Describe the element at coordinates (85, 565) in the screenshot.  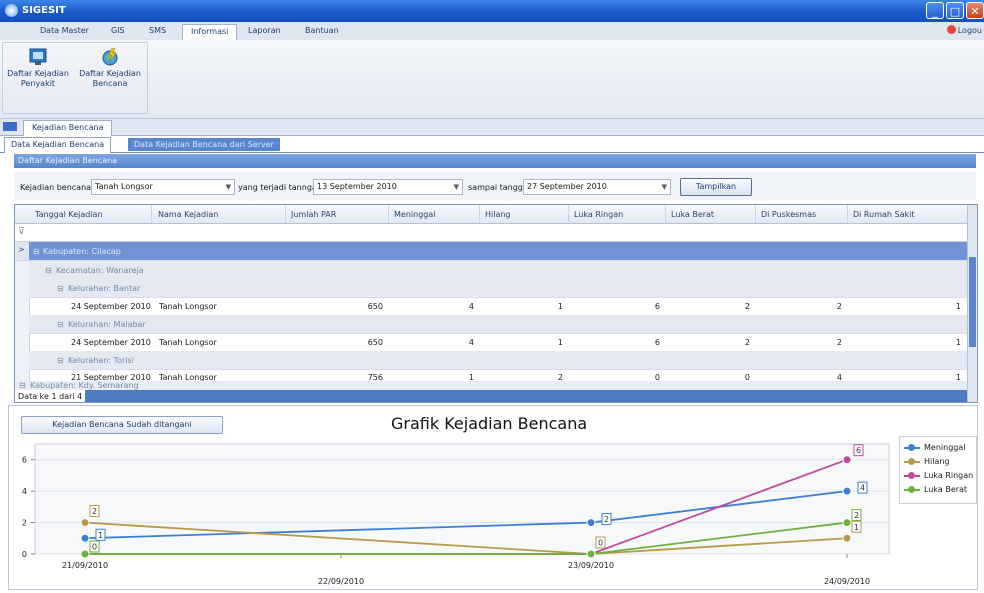
I see `x-tick-label: 21/09/2010` at that location.